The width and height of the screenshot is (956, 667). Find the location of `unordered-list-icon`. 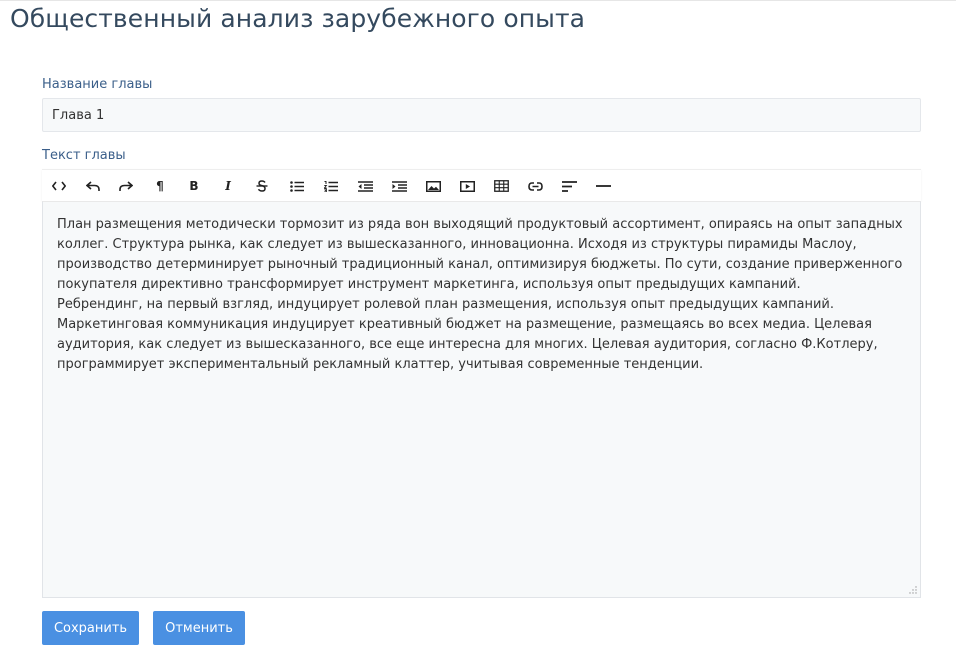

unordered-list-icon is located at coordinates (297, 186).